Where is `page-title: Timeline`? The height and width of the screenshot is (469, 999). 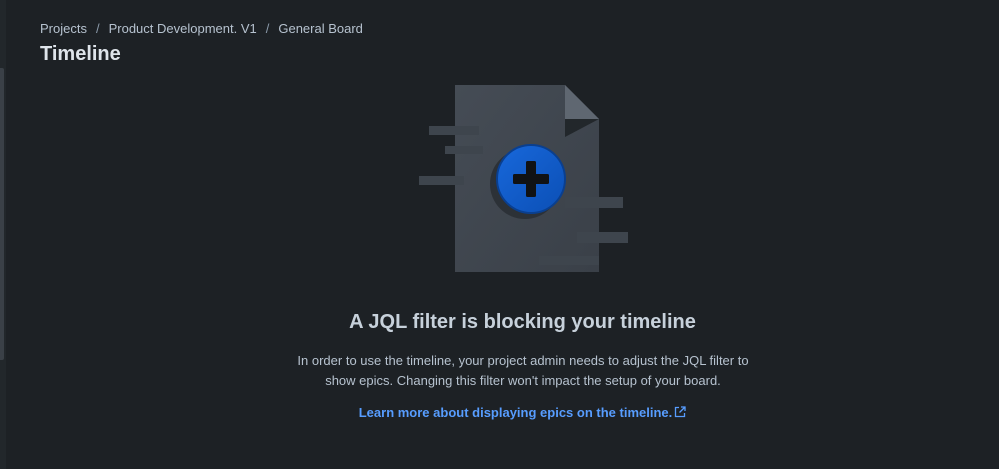 page-title: Timeline is located at coordinates (80, 54).